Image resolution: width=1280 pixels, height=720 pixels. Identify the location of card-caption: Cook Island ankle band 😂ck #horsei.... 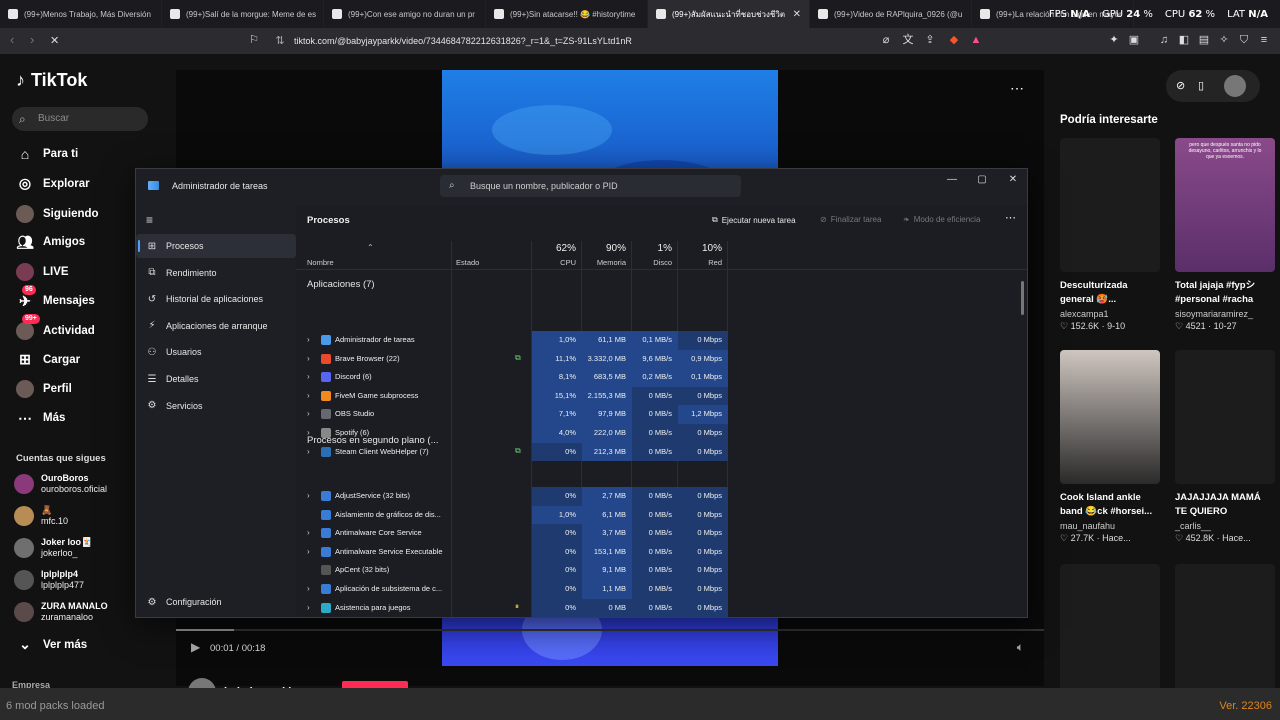
(1110, 505).